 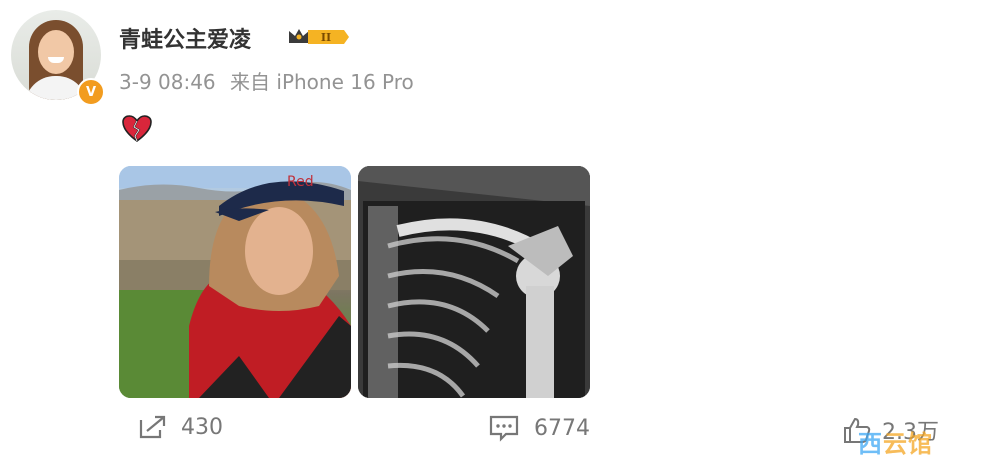 I want to click on comment-icon, so click(x=504, y=428).